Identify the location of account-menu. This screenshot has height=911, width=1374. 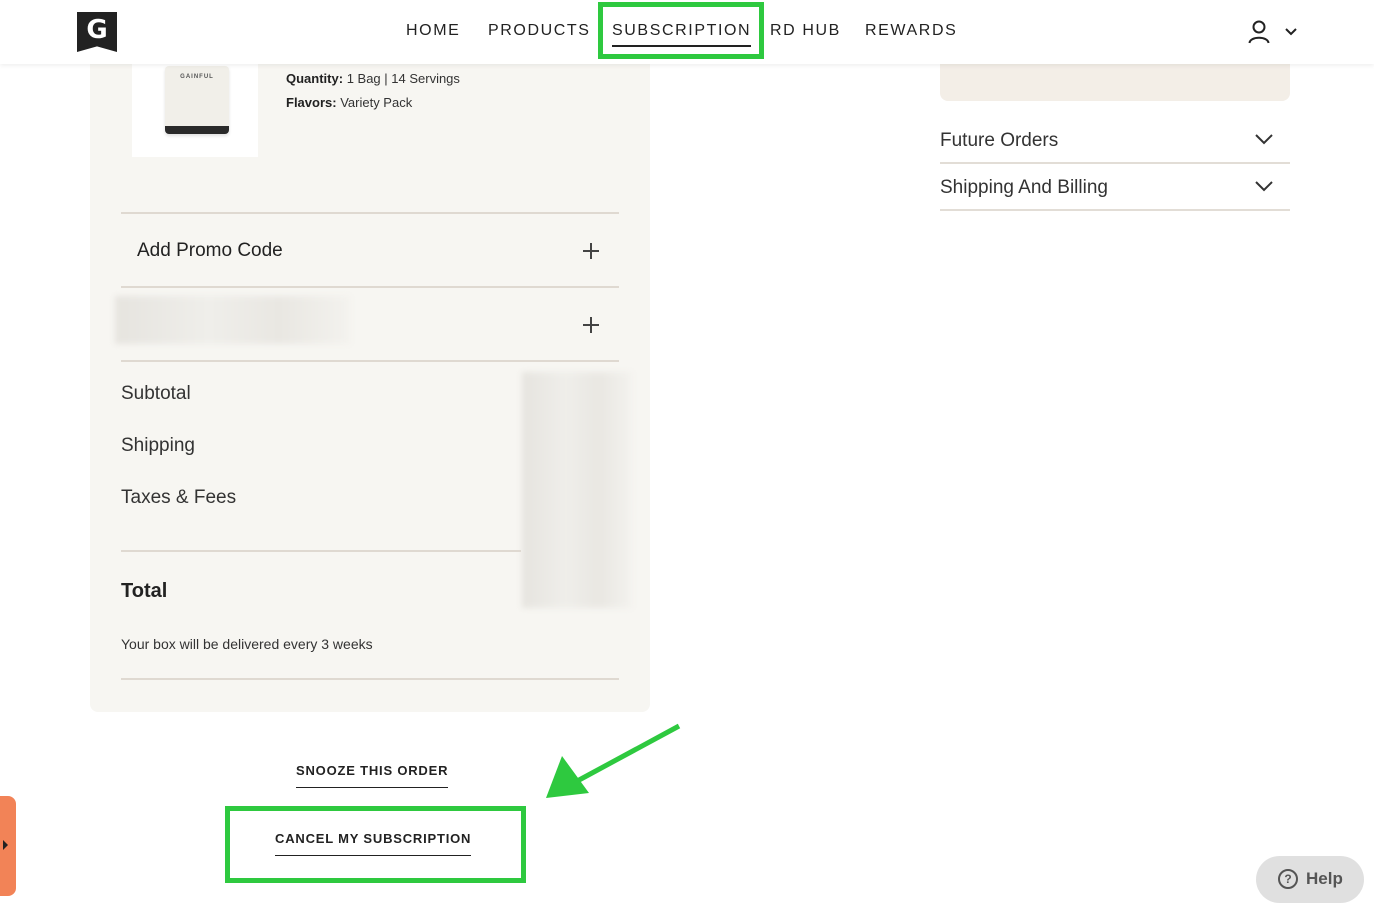
(1274, 33).